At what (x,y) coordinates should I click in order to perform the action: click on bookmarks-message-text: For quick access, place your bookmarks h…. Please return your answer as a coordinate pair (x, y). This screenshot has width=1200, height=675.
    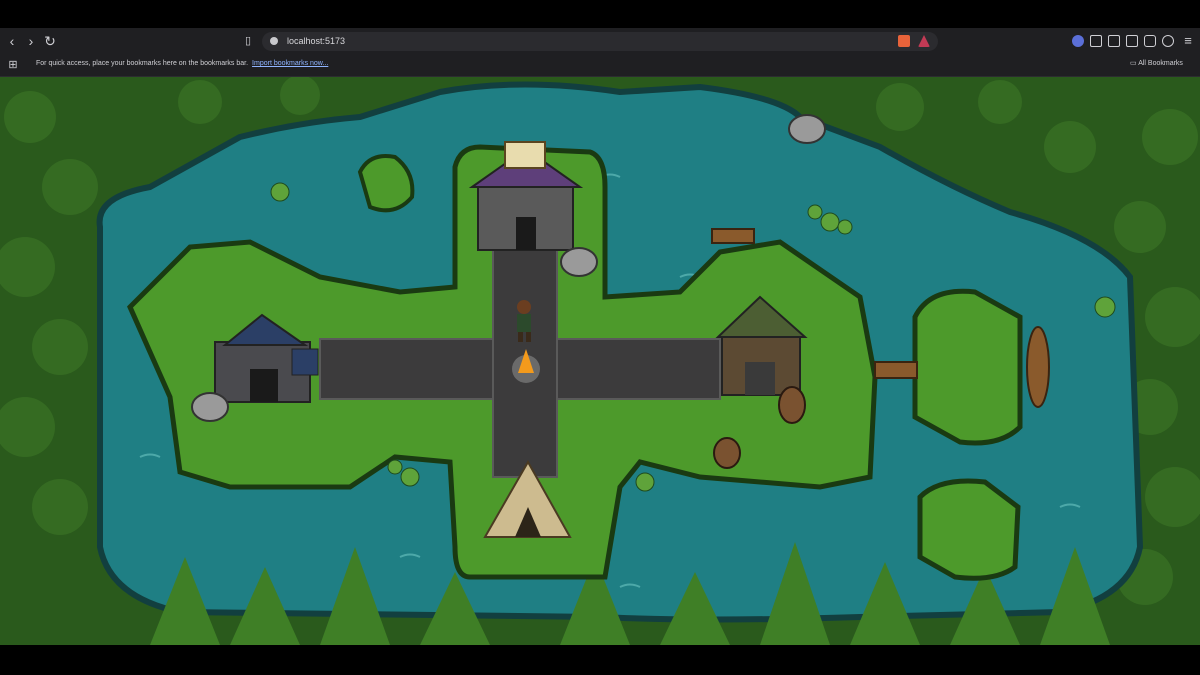
    Looking at the image, I should click on (142, 63).